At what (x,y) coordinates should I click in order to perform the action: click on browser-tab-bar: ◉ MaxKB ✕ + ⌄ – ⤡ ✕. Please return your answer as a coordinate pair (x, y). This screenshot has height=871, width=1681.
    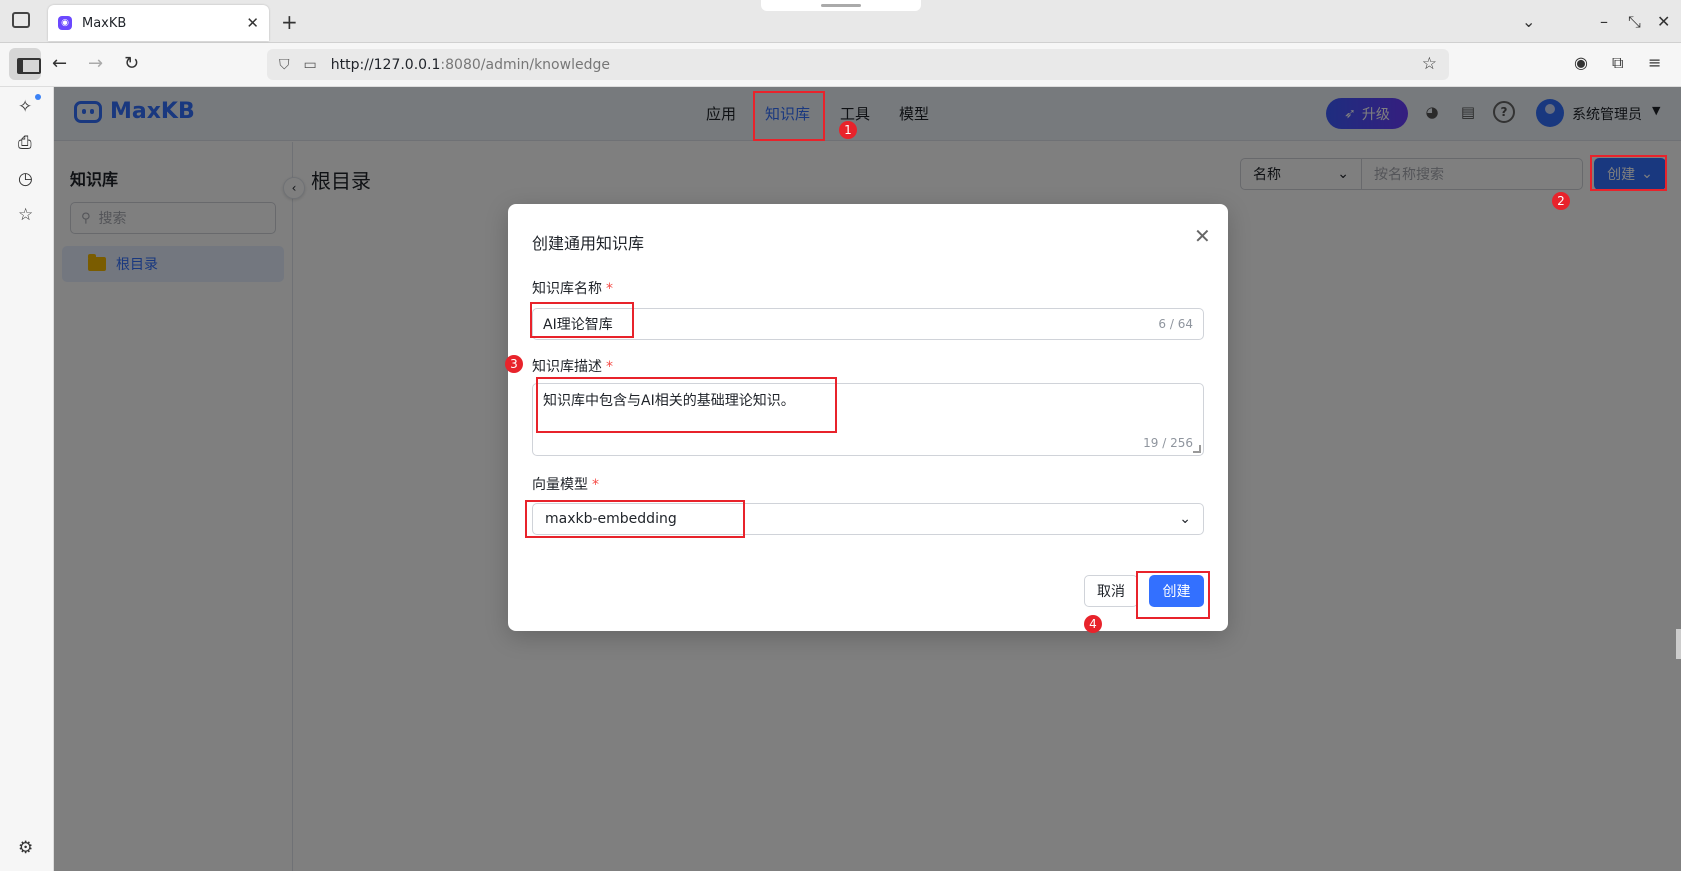
    Looking at the image, I should click on (840, 21).